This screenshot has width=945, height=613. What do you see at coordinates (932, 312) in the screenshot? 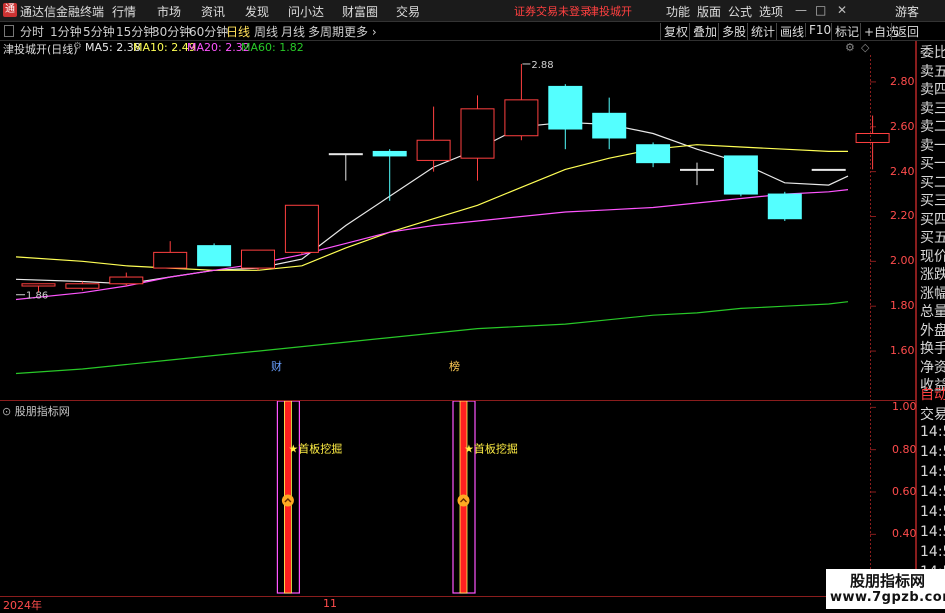
I see `quote-item: 总量` at bounding box center [932, 312].